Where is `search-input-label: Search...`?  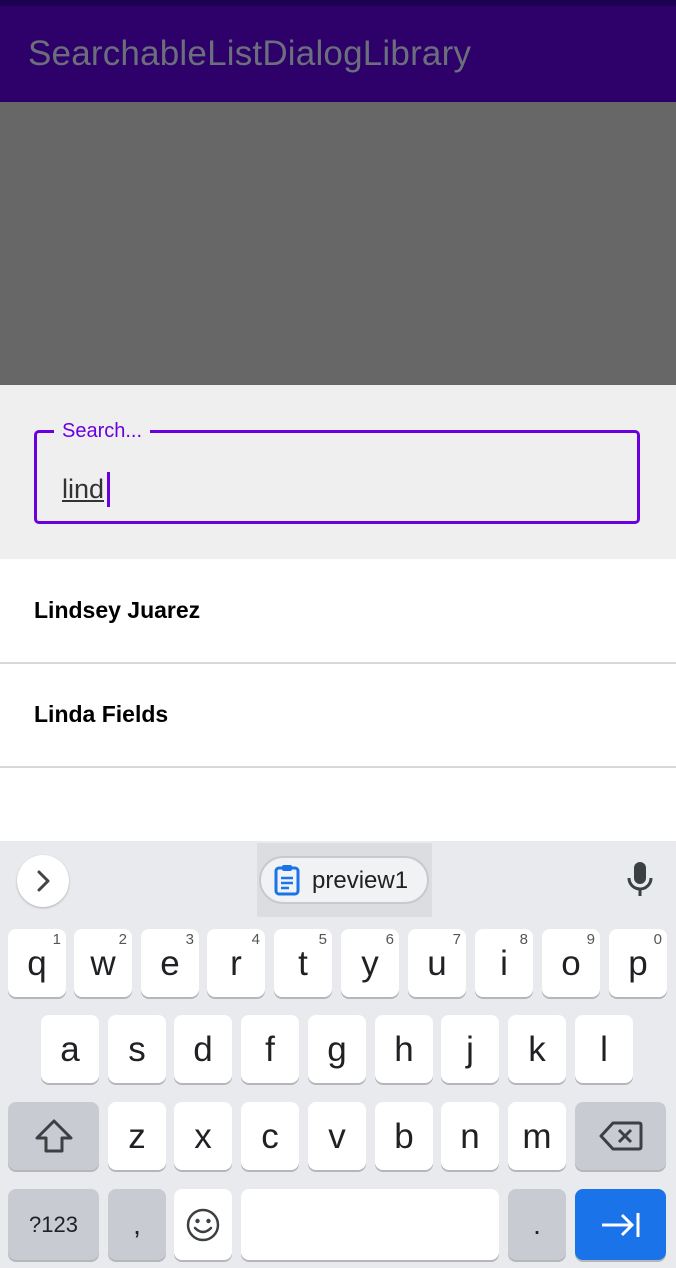
search-input-label: Search... is located at coordinates (102, 431).